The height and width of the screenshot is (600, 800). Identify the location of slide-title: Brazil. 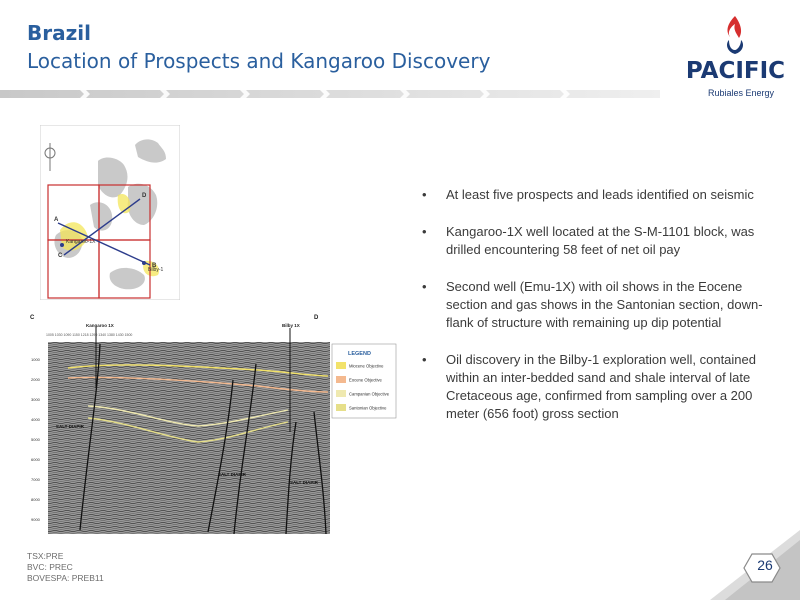
(59, 33).